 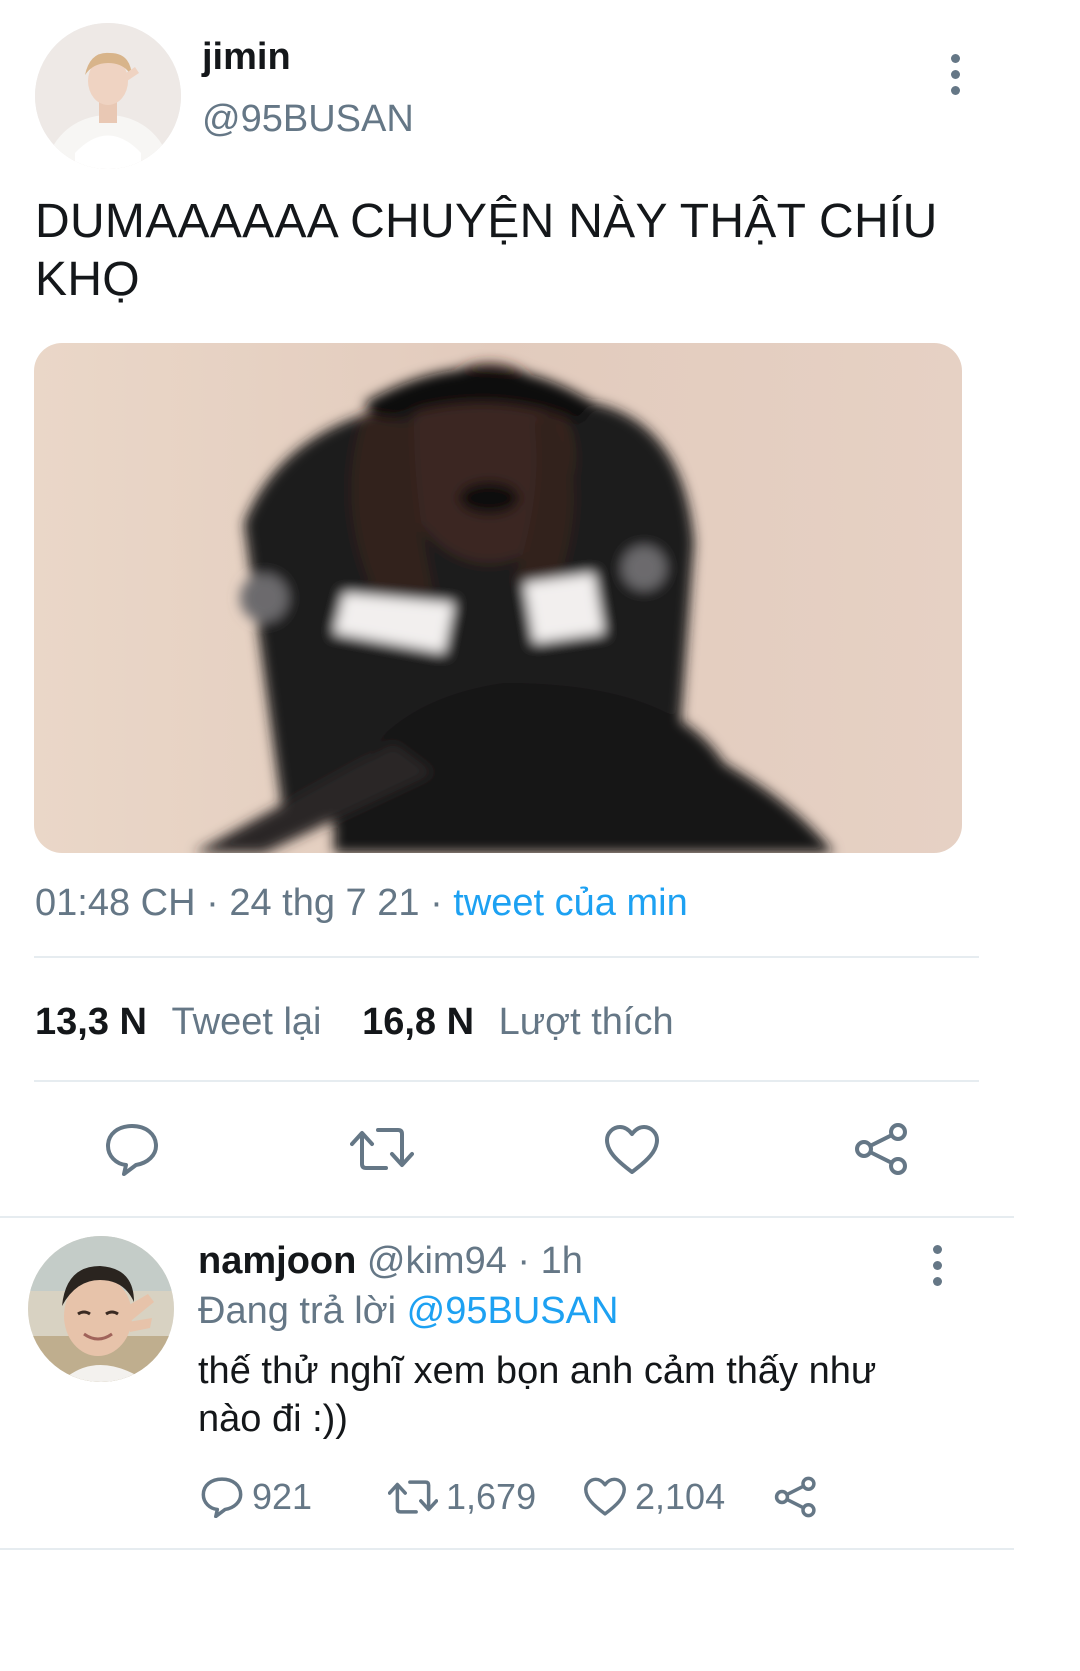 I want to click on like-count: 2,104, so click(x=680, y=1496).